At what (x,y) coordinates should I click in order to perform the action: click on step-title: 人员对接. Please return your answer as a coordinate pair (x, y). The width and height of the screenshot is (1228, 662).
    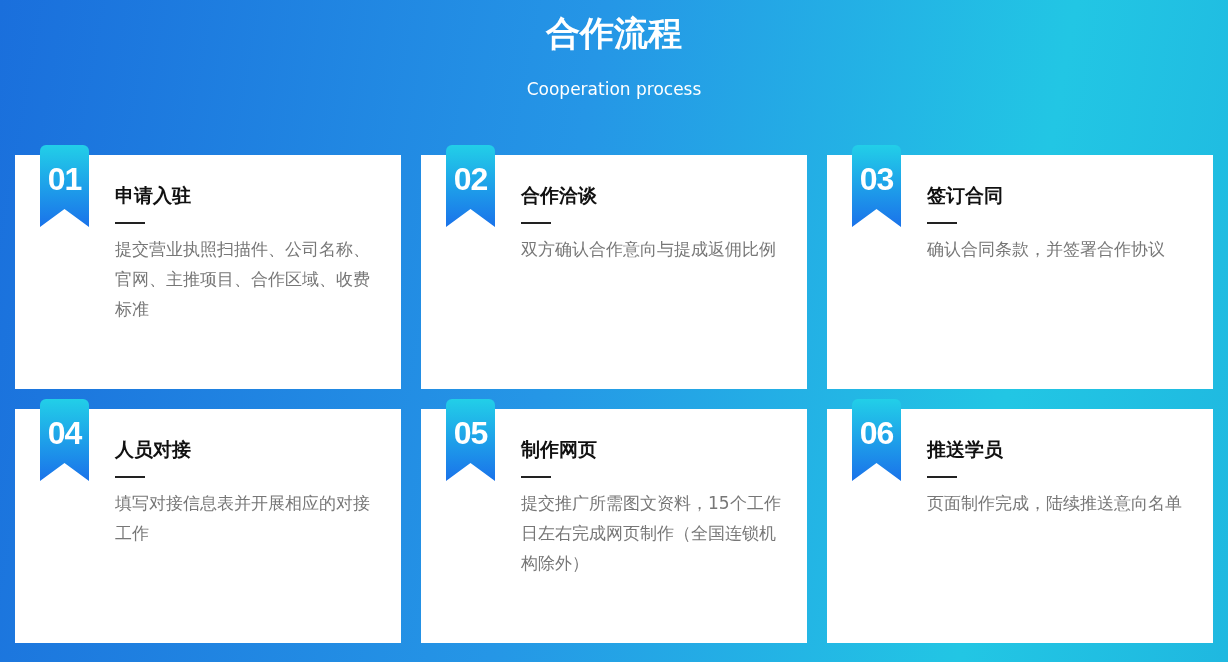
    Looking at the image, I should click on (153, 449).